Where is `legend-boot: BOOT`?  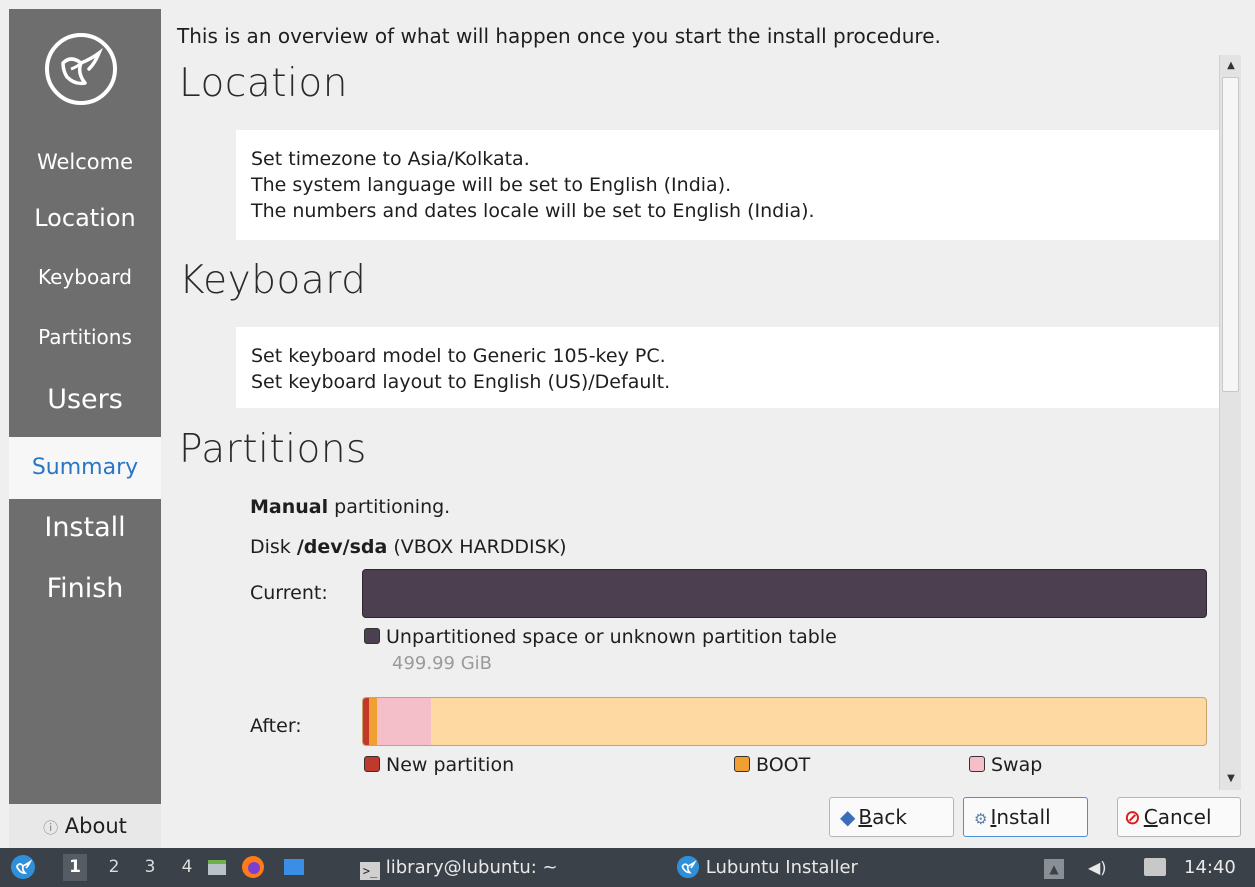 legend-boot: BOOT is located at coordinates (772, 765).